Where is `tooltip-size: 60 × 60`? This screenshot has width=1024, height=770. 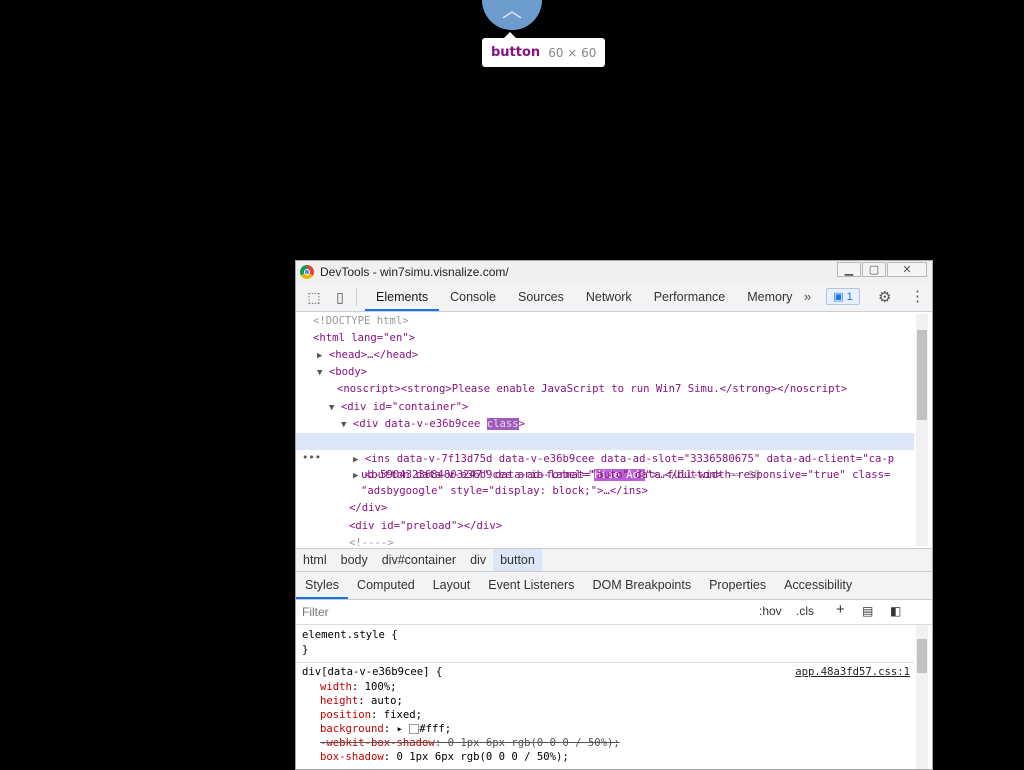 tooltip-size: 60 × 60 is located at coordinates (572, 52).